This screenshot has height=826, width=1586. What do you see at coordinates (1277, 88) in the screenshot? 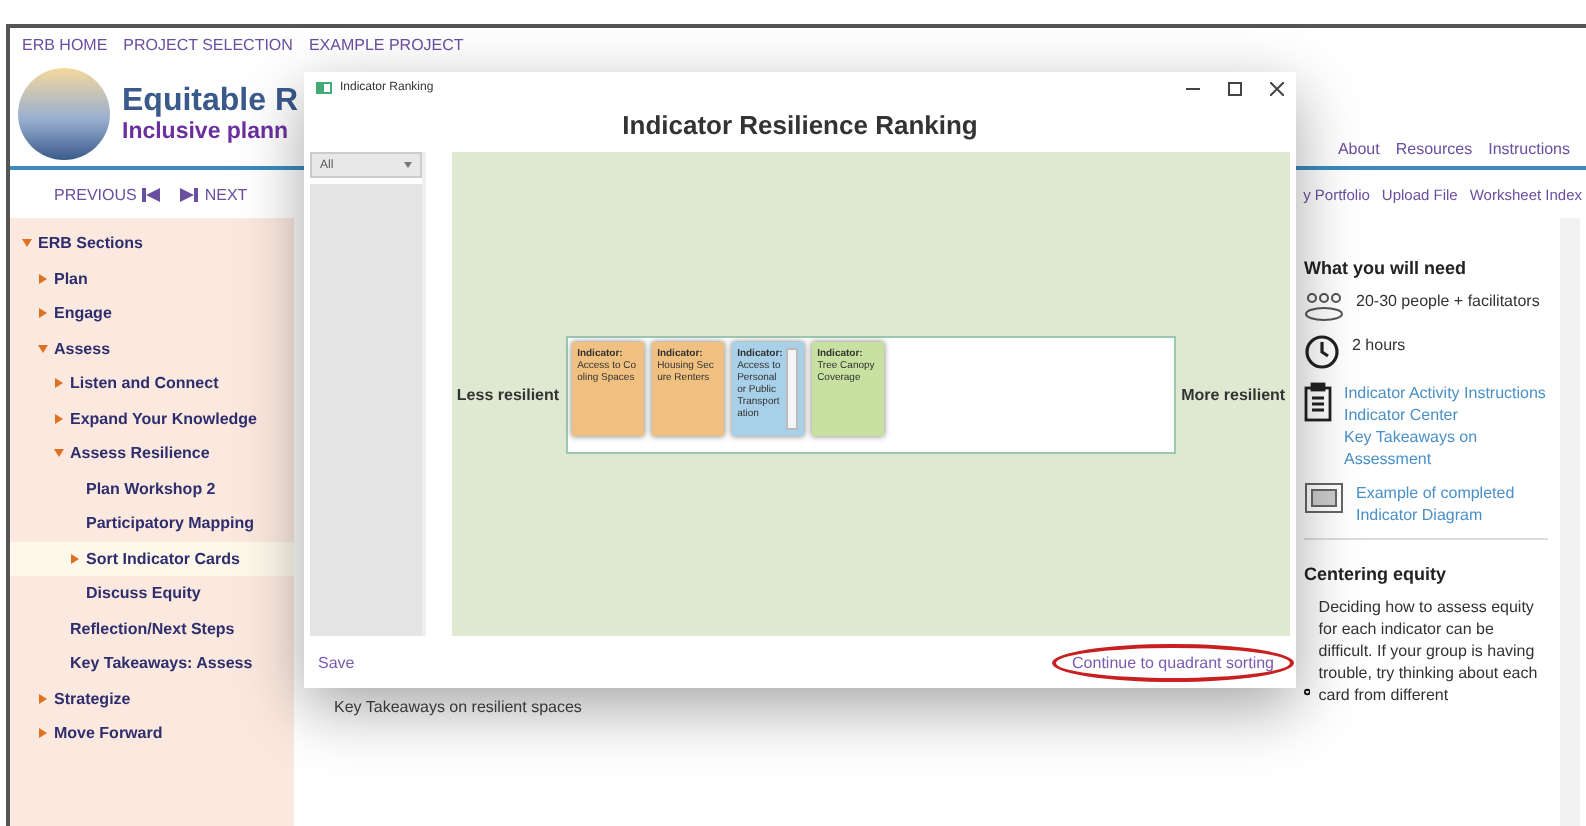
I see `close-icon` at bounding box center [1277, 88].